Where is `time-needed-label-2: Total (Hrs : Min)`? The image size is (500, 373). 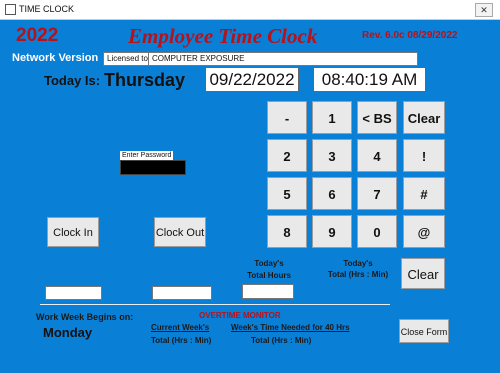
time-needed-label-2: Total (Hrs : Min) is located at coordinates (281, 340).